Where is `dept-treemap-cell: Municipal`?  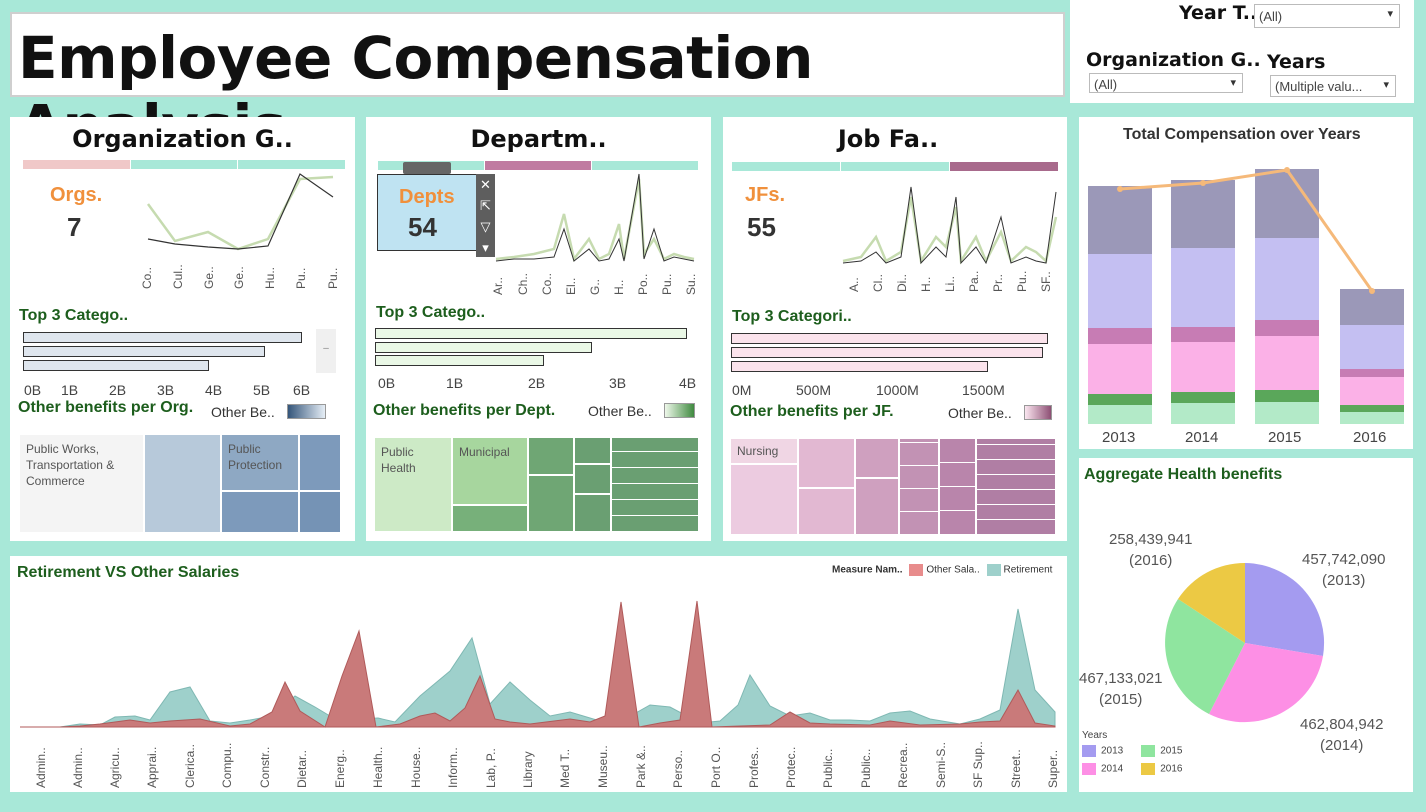 dept-treemap-cell: Municipal is located at coordinates (490, 471).